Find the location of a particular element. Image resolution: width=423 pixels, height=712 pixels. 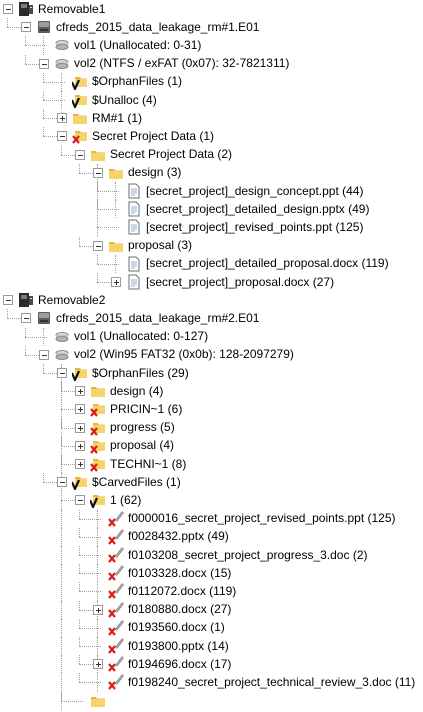

tree-node-vol2-win95-fat32-0x0b-128-2097279: vol2 (Win95 FAT32 (0x0b): 128-2097279) is located at coordinates (184, 354).